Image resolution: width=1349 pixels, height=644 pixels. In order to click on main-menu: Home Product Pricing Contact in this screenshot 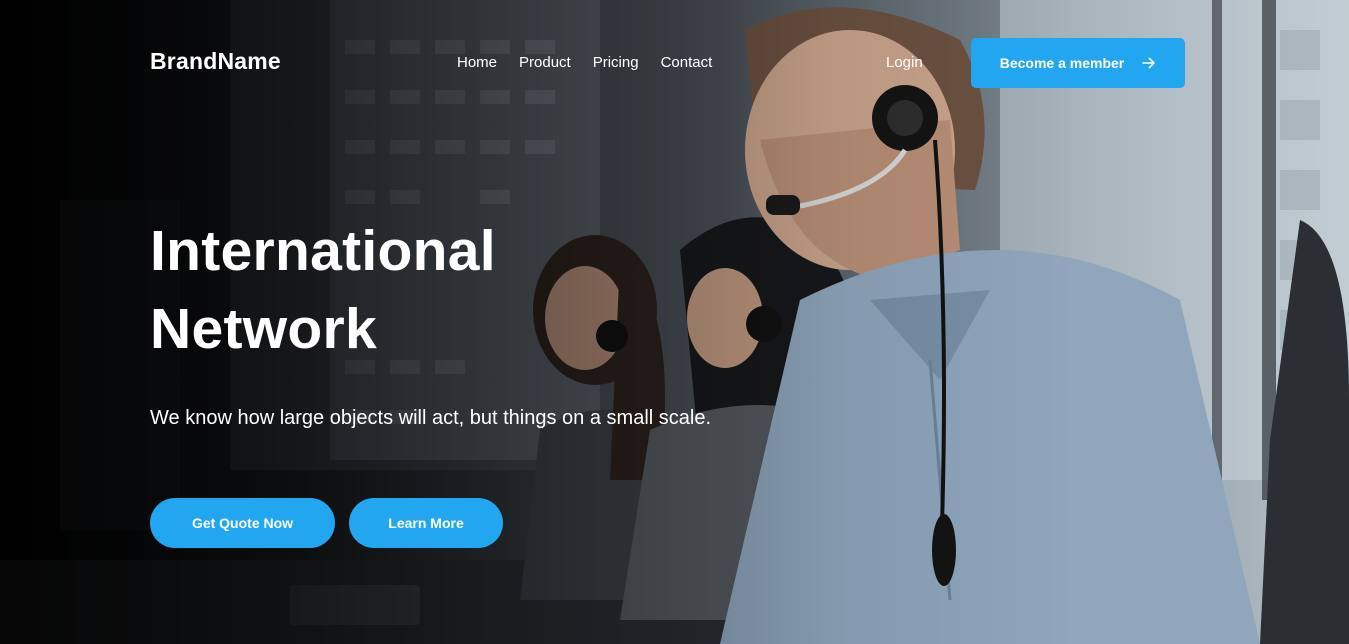, I will do `click(584, 62)`.